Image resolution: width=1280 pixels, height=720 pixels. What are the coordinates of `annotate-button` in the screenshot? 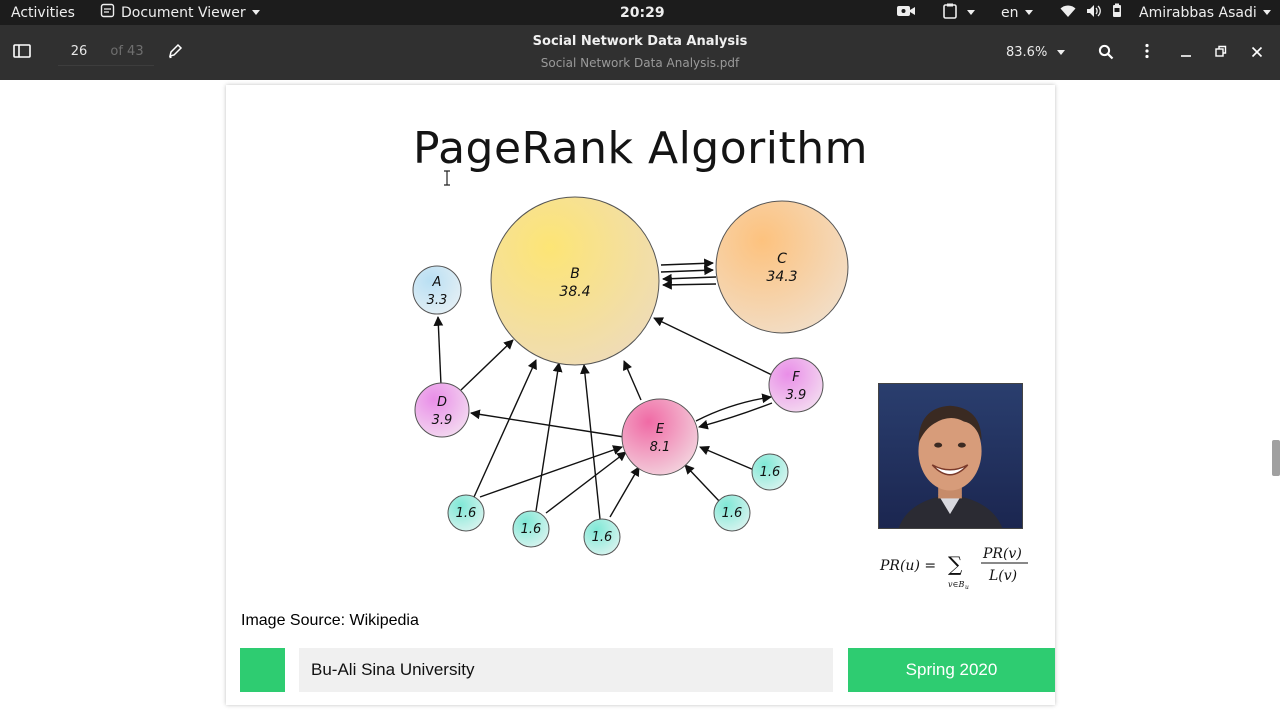 It's located at (175, 53).